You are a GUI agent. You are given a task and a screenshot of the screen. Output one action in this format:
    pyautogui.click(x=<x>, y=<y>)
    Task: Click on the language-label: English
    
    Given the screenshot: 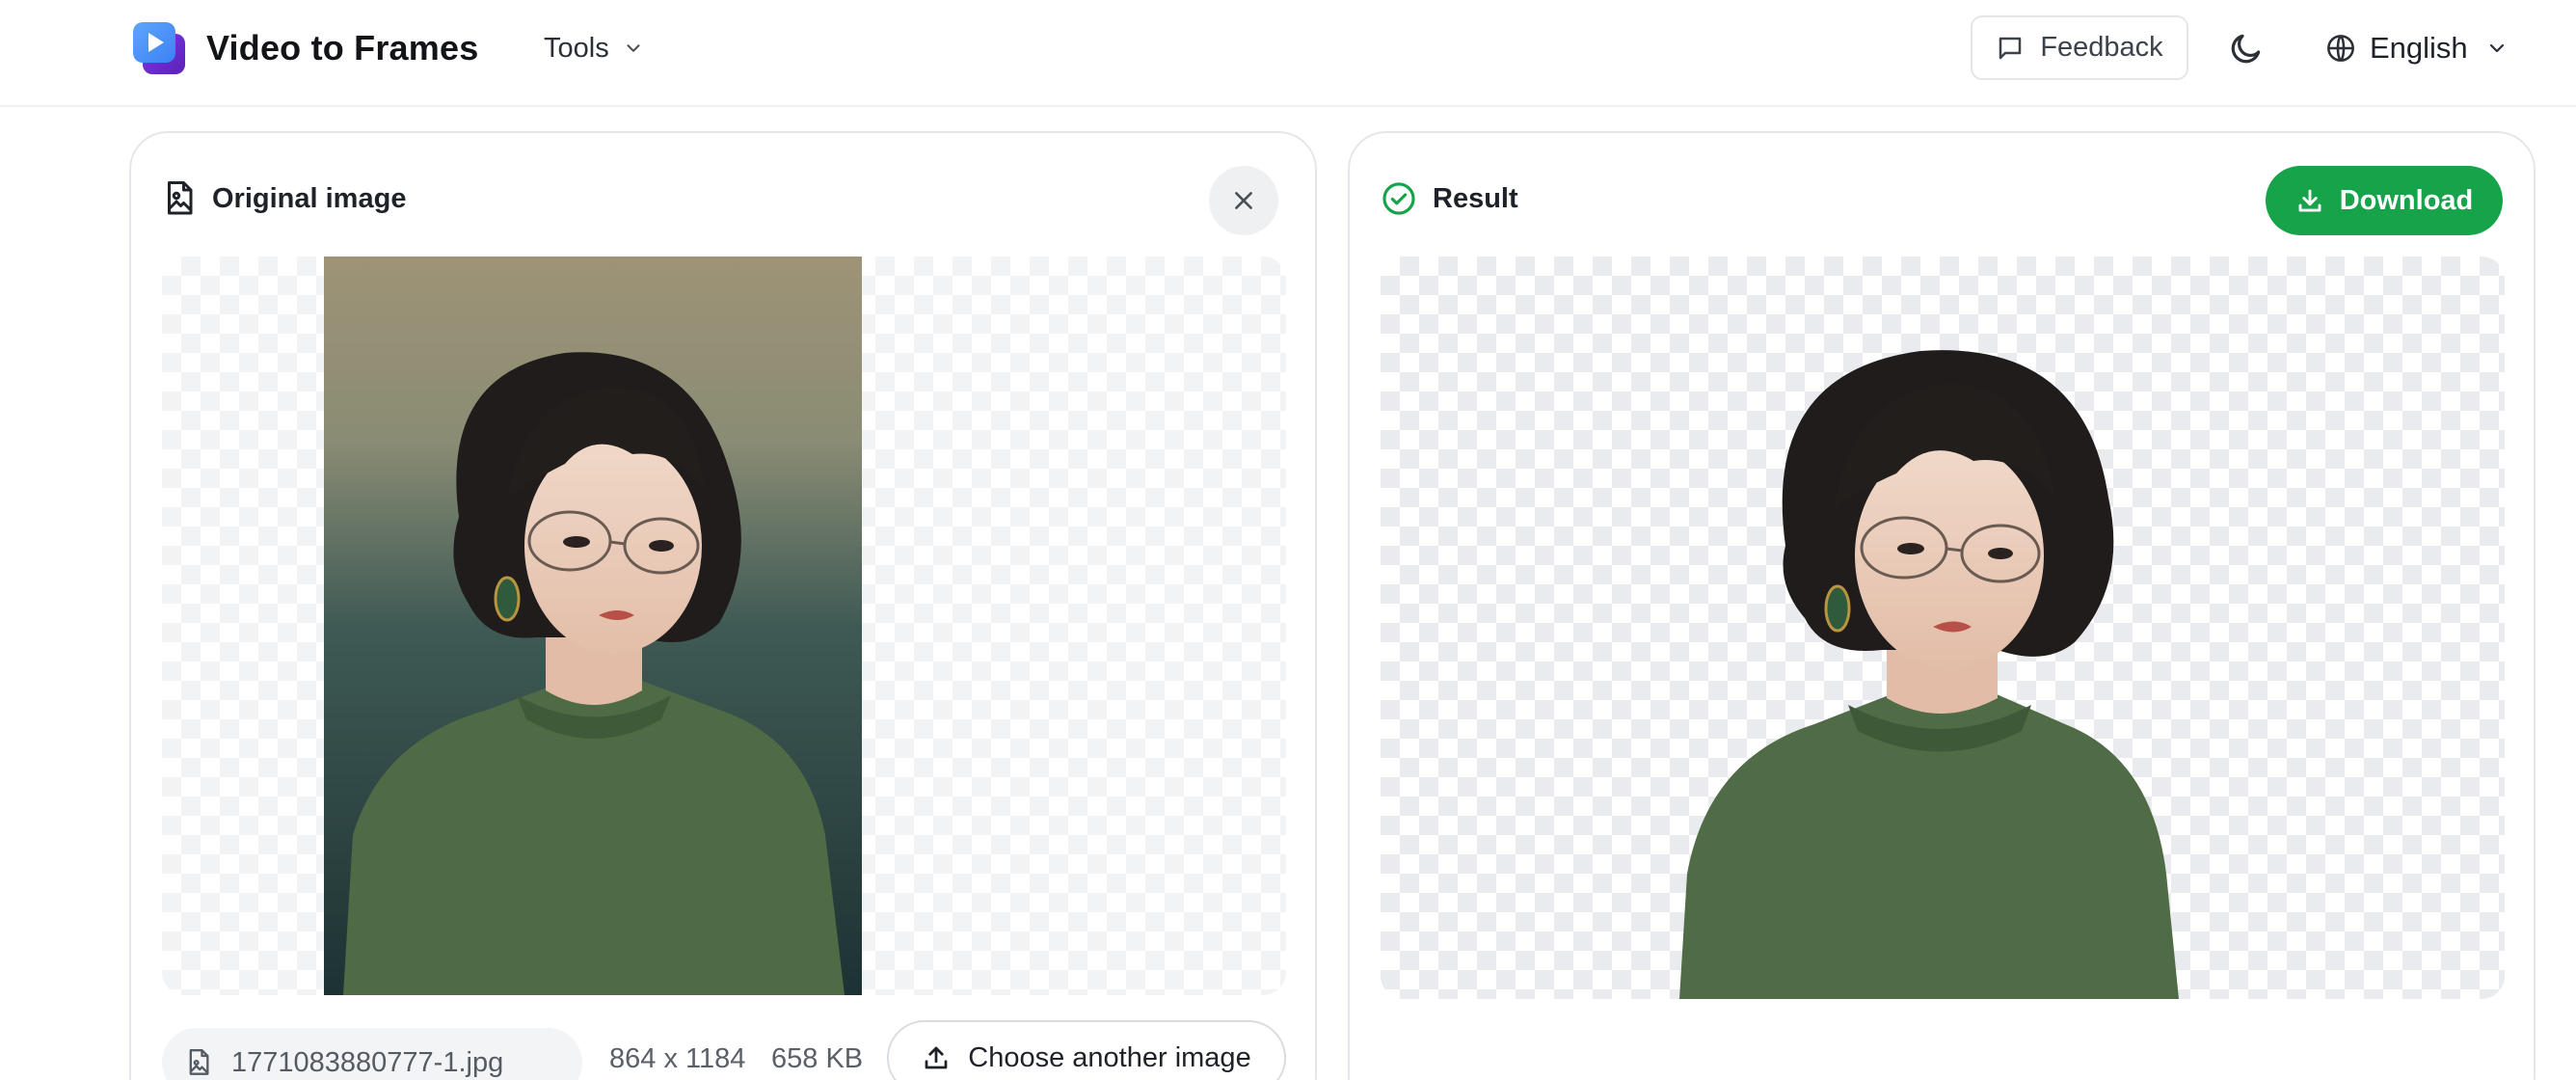 What is the action you would take?
    pyautogui.click(x=2419, y=48)
    